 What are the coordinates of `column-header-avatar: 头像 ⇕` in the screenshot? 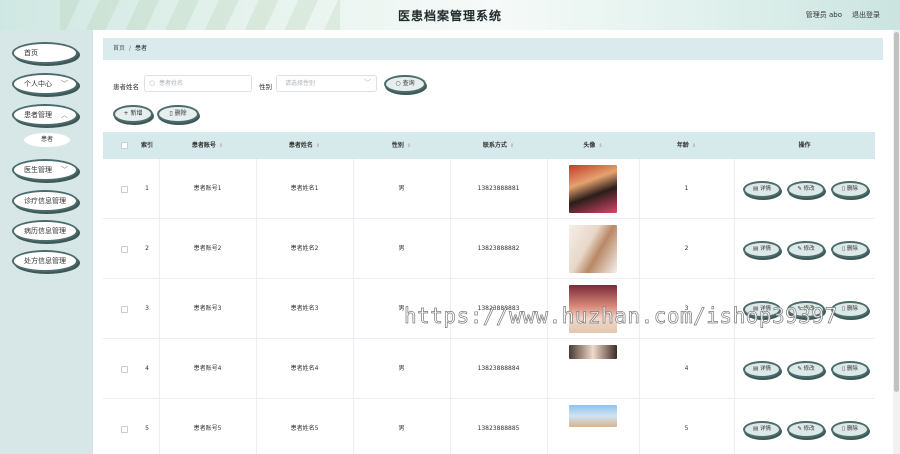 It's located at (593, 145).